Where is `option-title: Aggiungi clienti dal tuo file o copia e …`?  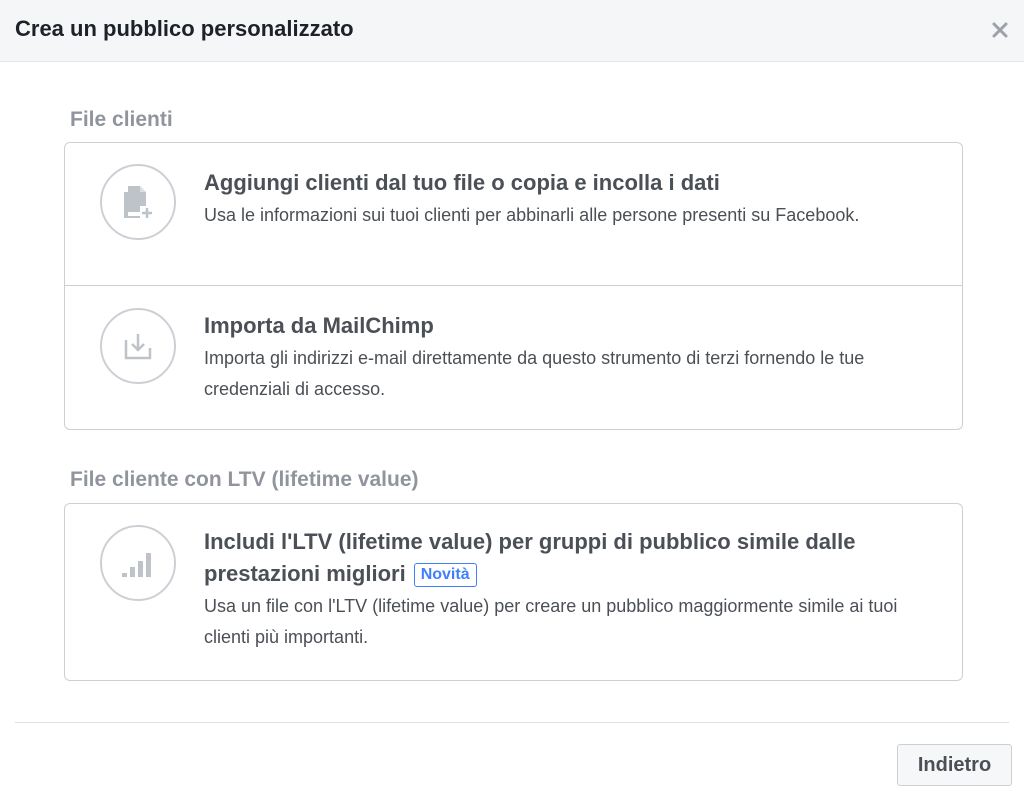
option-title: Aggiungi clienti dal tuo file o copia e … is located at coordinates (462, 182).